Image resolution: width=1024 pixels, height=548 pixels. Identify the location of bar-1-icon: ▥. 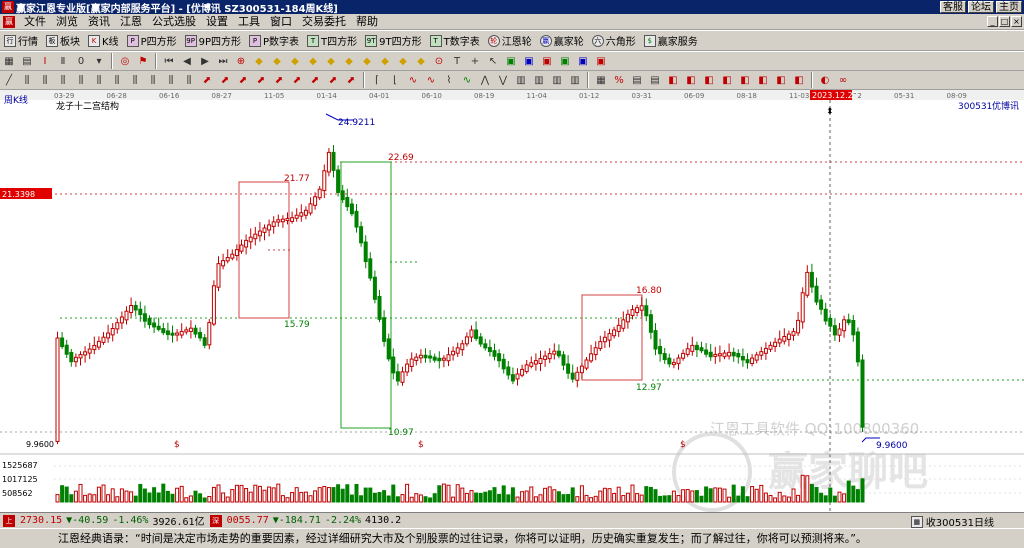
(521, 80).